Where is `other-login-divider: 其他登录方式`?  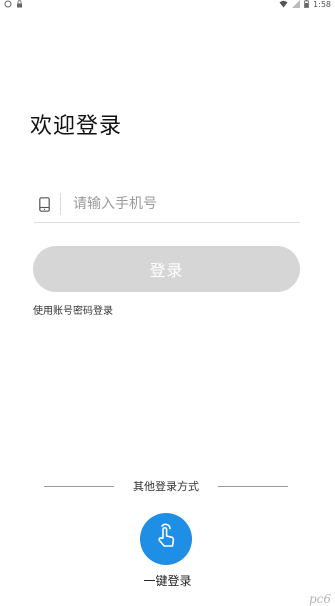 other-login-divider: 其他登录方式 is located at coordinates (166, 486).